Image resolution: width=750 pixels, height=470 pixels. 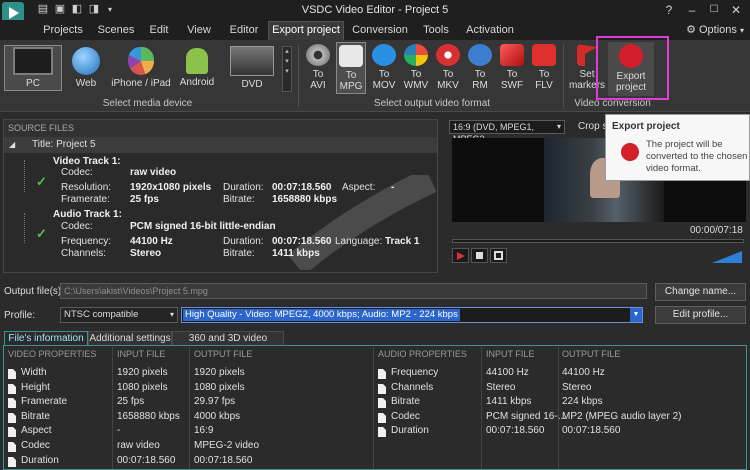 I want to click on table-cell-output: 29.97 fps, so click(x=215, y=402).